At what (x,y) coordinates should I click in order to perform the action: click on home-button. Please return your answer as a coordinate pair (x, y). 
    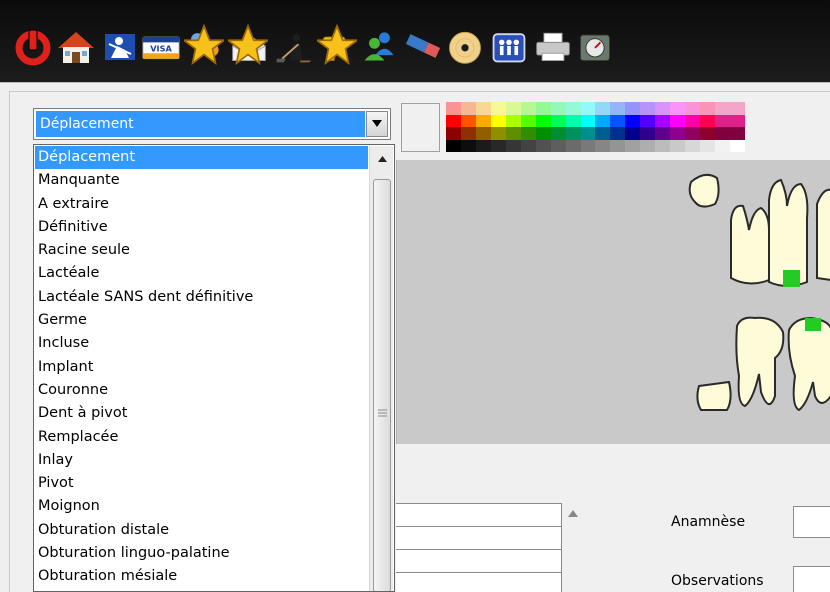
    Looking at the image, I should click on (76, 46).